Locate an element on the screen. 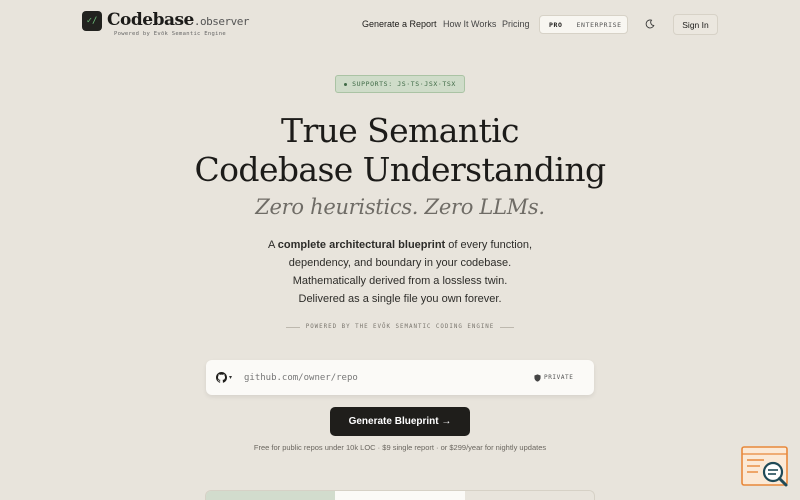  sign-in-button: Sign In is located at coordinates (695, 24).